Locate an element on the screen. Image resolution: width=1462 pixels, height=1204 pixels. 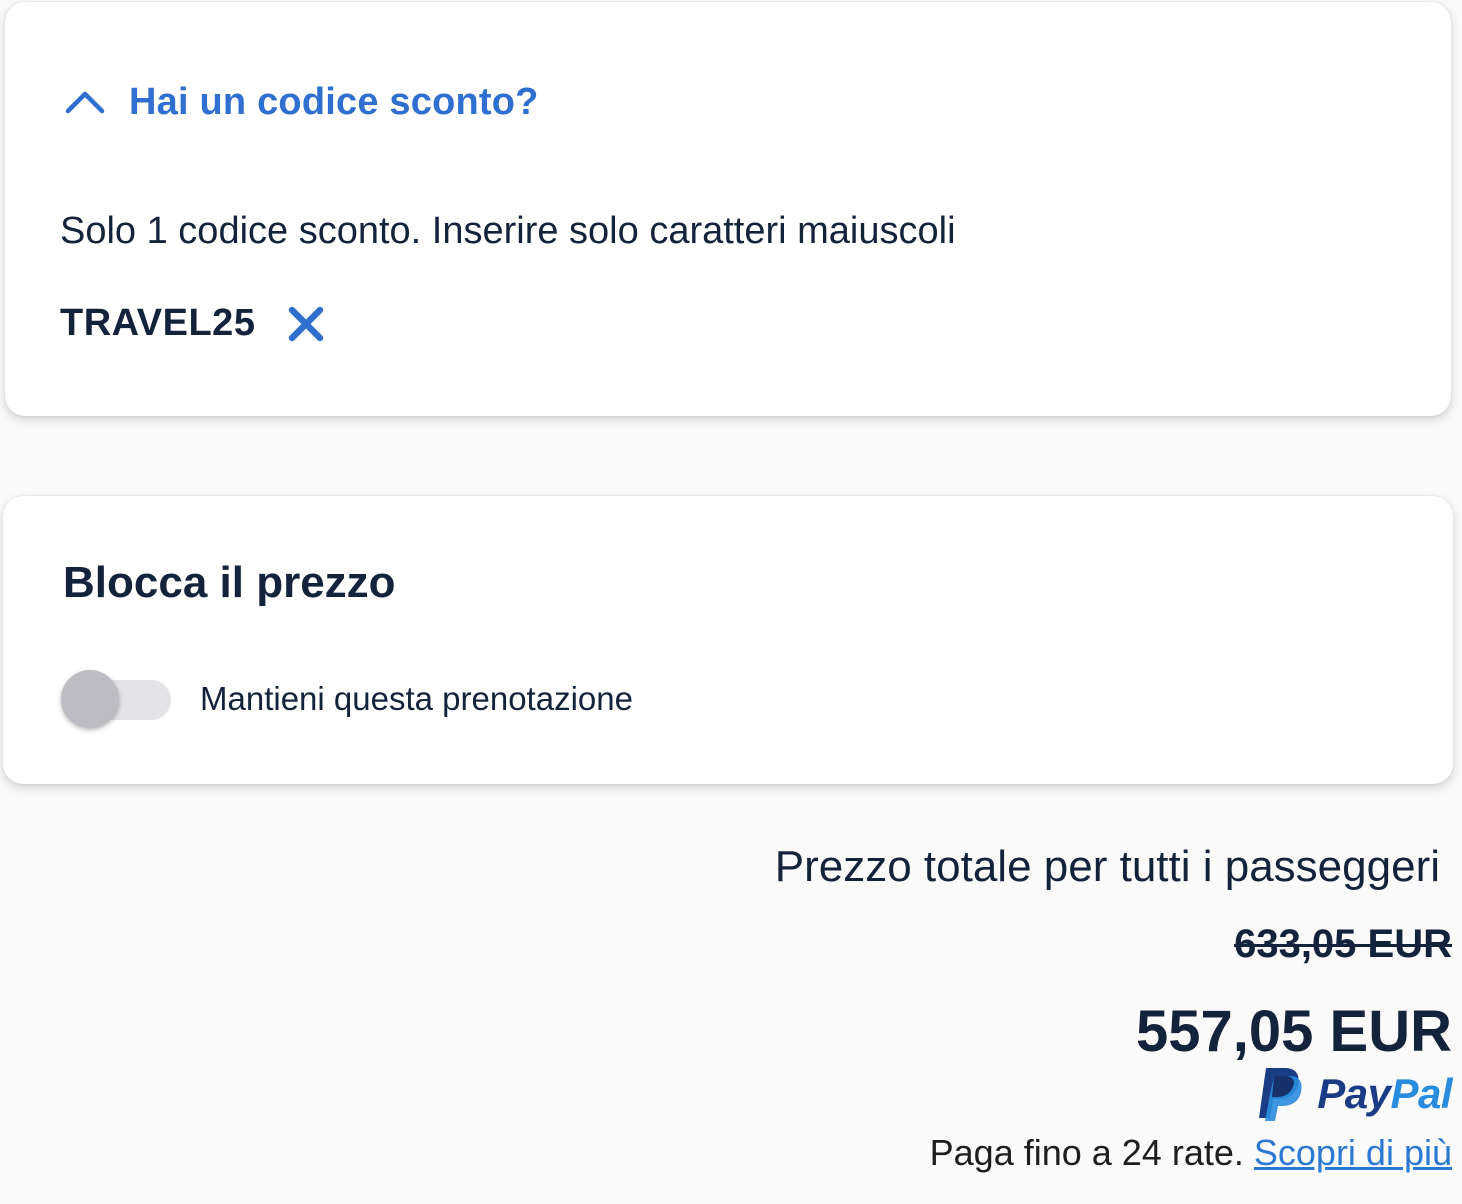
applied-discount-code: TRAVEL25 is located at coordinates (193, 323).